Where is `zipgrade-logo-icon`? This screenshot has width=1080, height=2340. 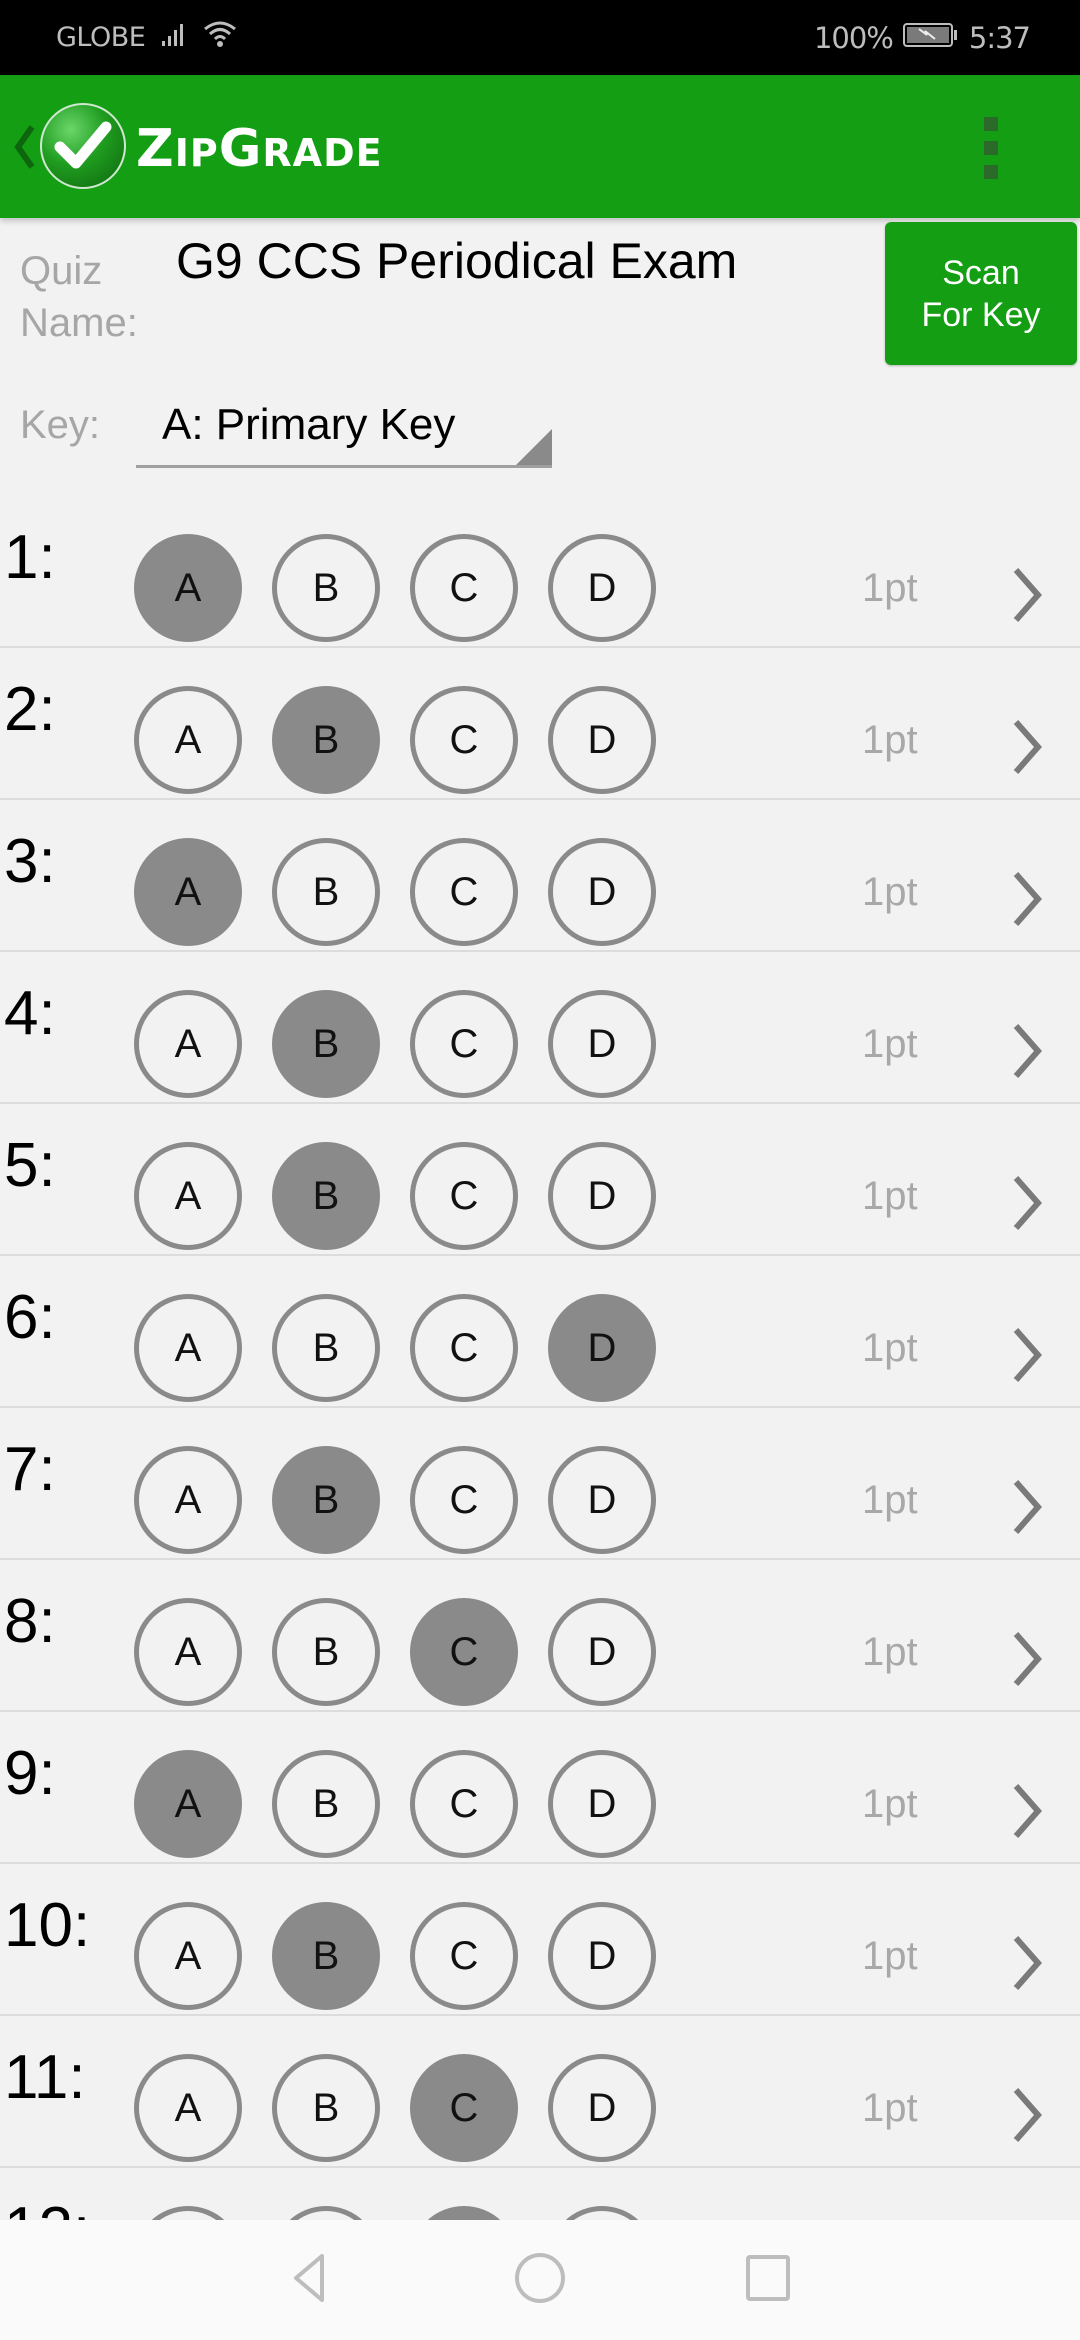 zipgrade-logo-icon is located at coordinates (83, 146).